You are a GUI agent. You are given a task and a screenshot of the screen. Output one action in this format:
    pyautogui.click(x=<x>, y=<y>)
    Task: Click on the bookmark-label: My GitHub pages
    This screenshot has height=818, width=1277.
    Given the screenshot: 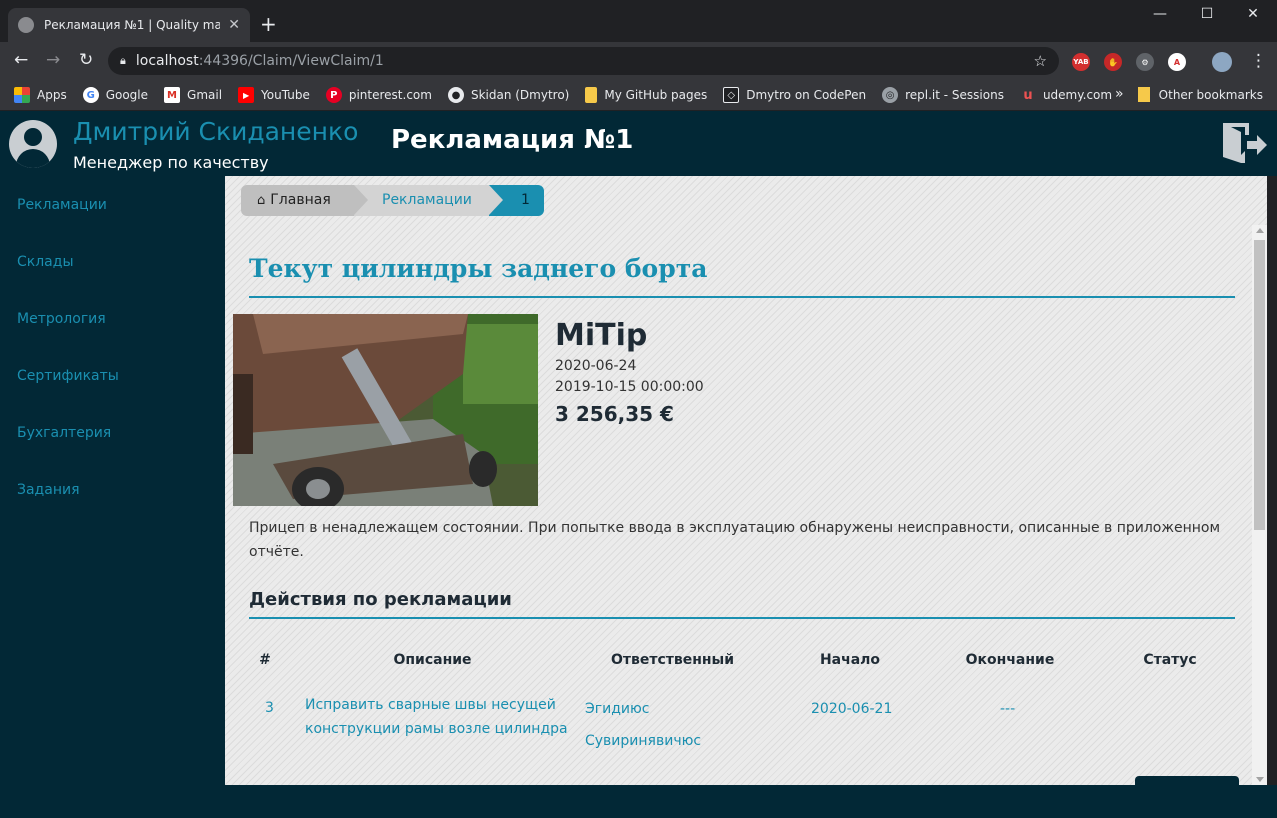 What is the action you would take?
    pyautogui.click(x=656, y=95)
    